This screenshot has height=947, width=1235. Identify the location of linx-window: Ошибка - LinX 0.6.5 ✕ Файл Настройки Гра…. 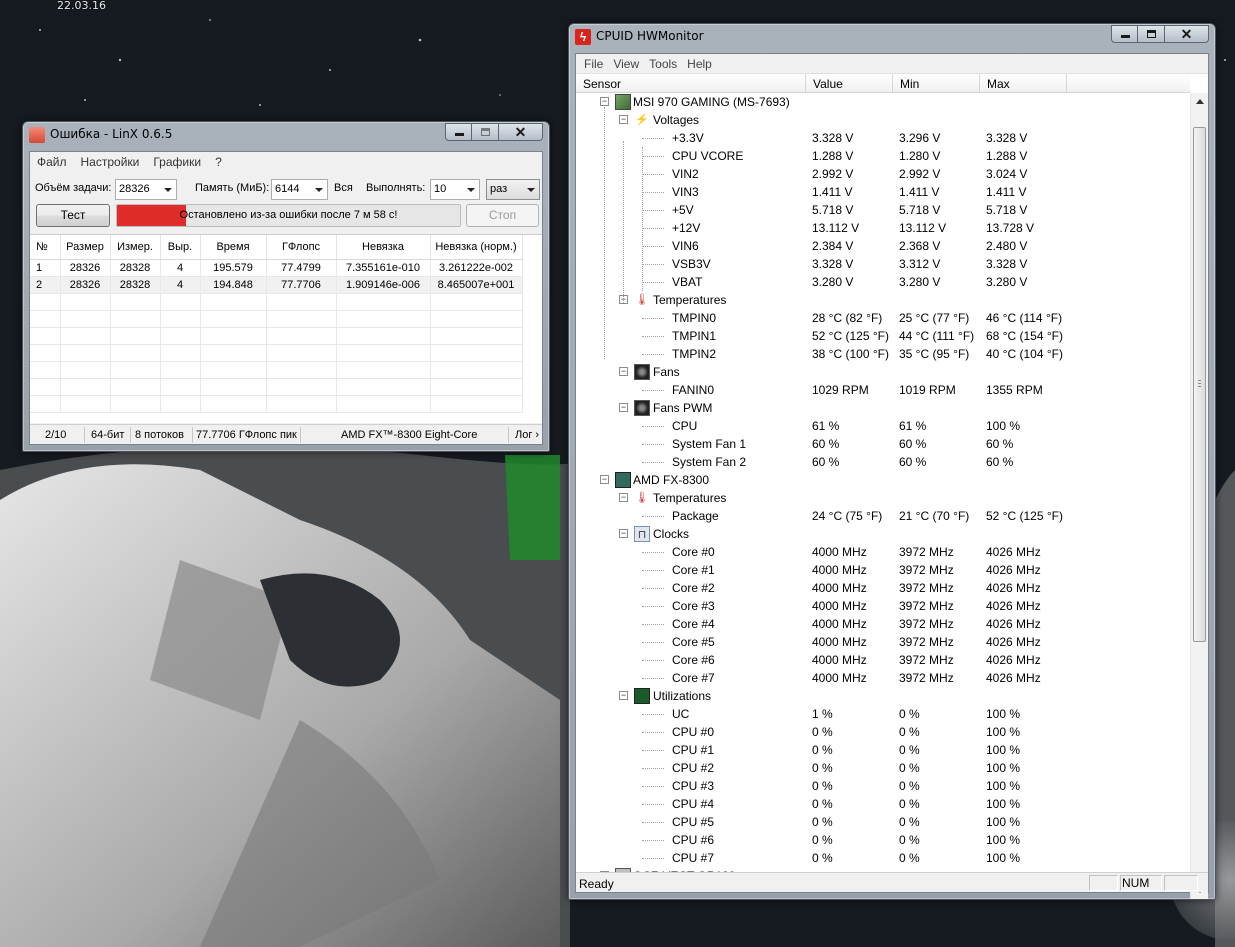
(286, 286).